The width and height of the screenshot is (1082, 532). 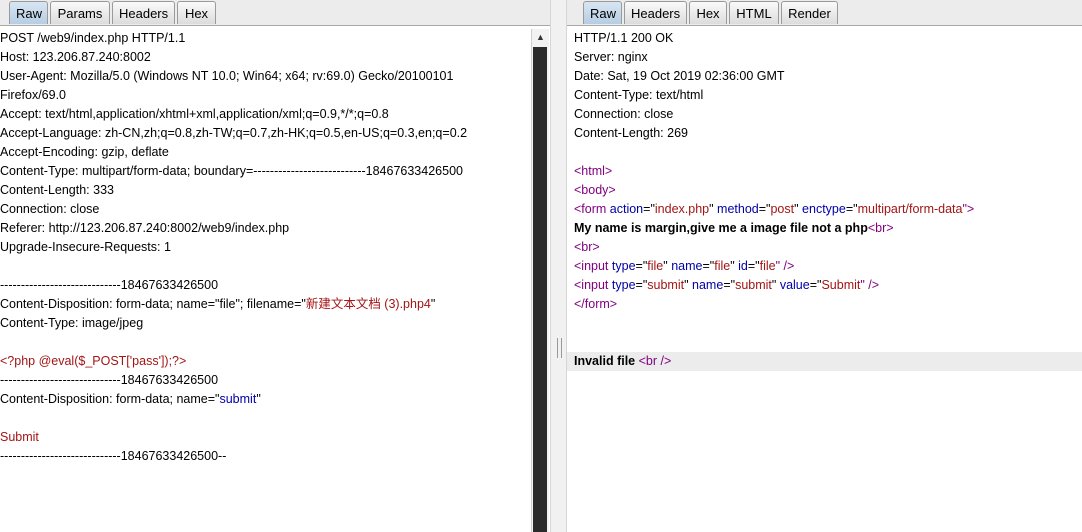 What do you see at coordinates (258, 399) in the screenshot?
I see `cd-submit-suffix: "` at bounding box center [258, 399].